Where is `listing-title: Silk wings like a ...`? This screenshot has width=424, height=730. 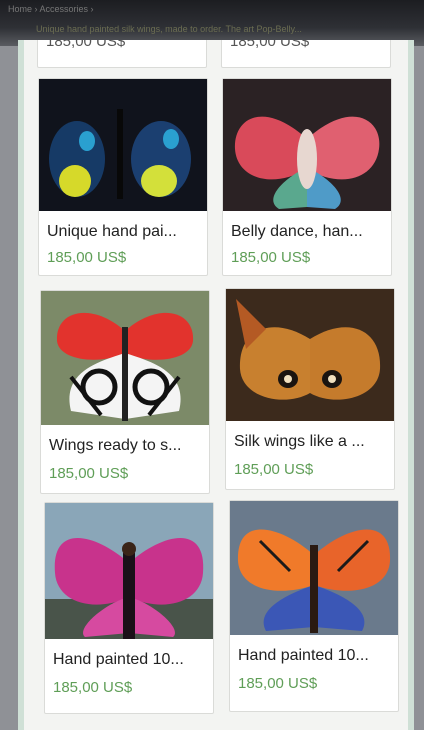
listing-title: Silk wings like a ... is located at coordinates (313, 442).